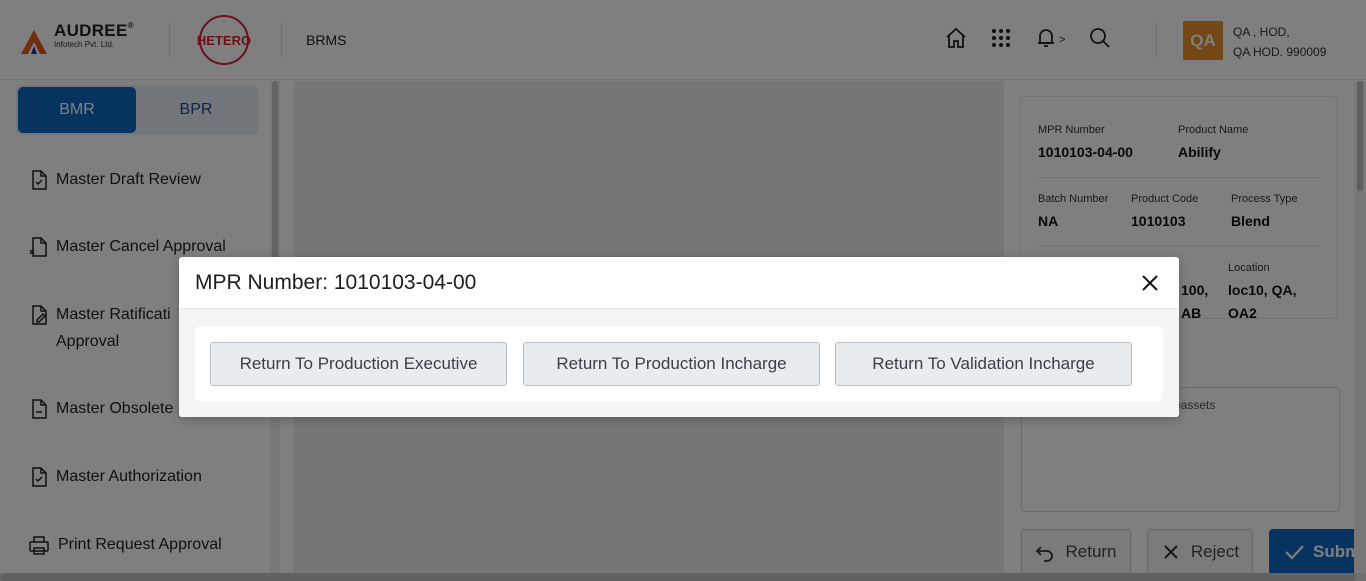  I want to click on modal-title: MPR Number: 1010103-04-00, so click(336, 282).